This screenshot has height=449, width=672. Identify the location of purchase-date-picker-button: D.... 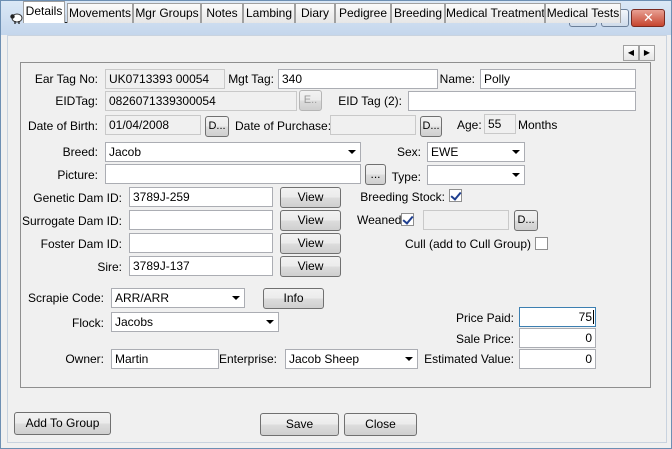
(431, 126).